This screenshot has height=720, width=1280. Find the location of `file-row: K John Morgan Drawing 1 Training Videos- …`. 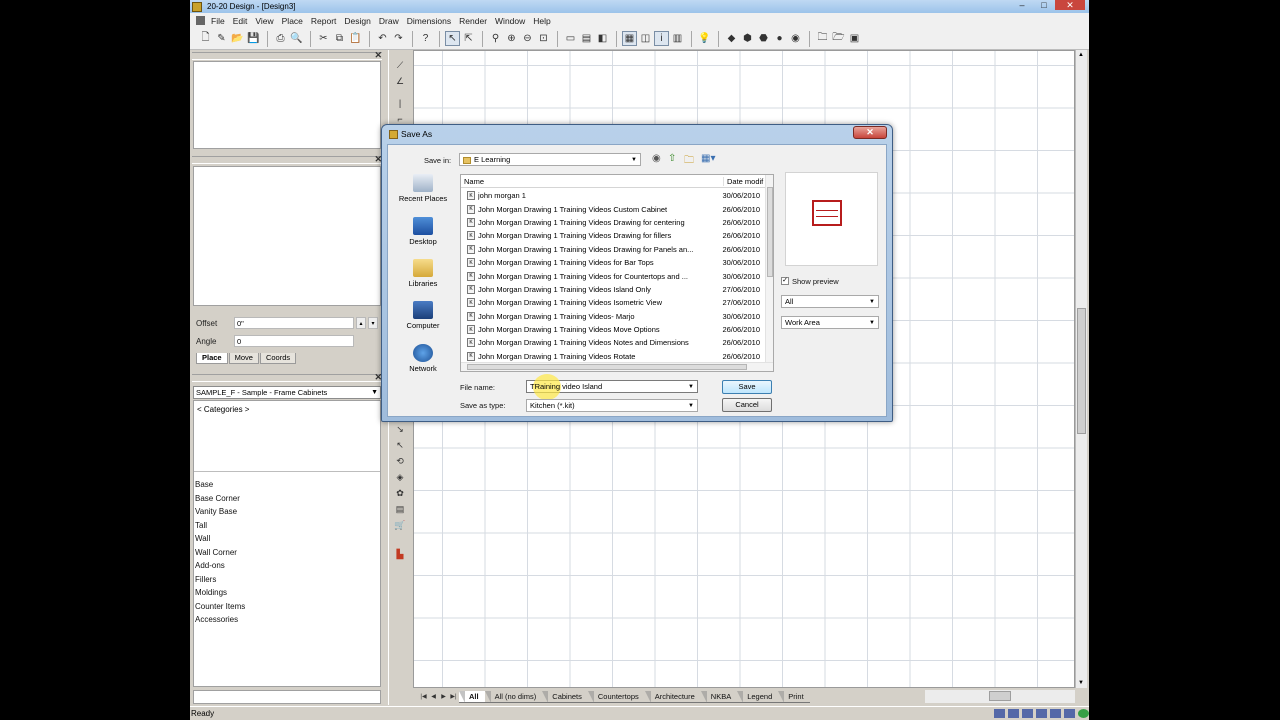

file-row: K John Morgan Drawing 1 Training Videos- … is located at coordinates (613, 316).